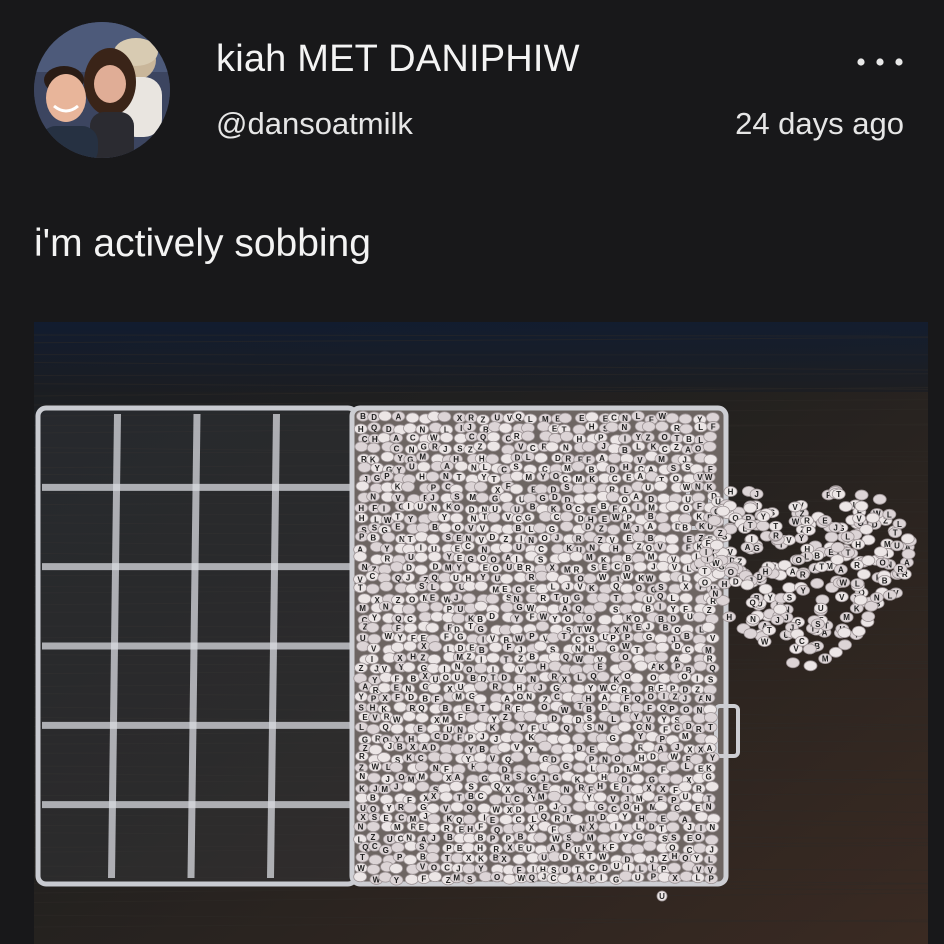 Image resolution: width=944 pixels, height=944 pixels. Describe the element at coordinates (362, 788) in the screenshot. I see `letter-bead: K` at that location.